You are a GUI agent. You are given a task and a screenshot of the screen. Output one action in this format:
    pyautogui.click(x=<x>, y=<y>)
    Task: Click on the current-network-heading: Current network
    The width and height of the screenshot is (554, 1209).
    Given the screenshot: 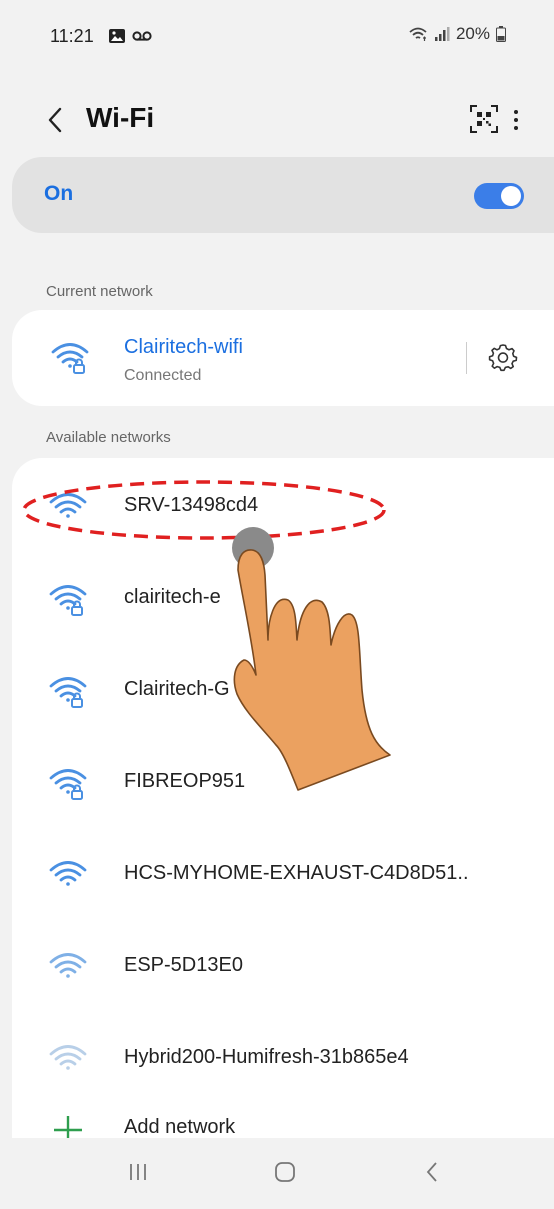 What is the action you would take?
    pyautogui.click(x=99, y=291)
    